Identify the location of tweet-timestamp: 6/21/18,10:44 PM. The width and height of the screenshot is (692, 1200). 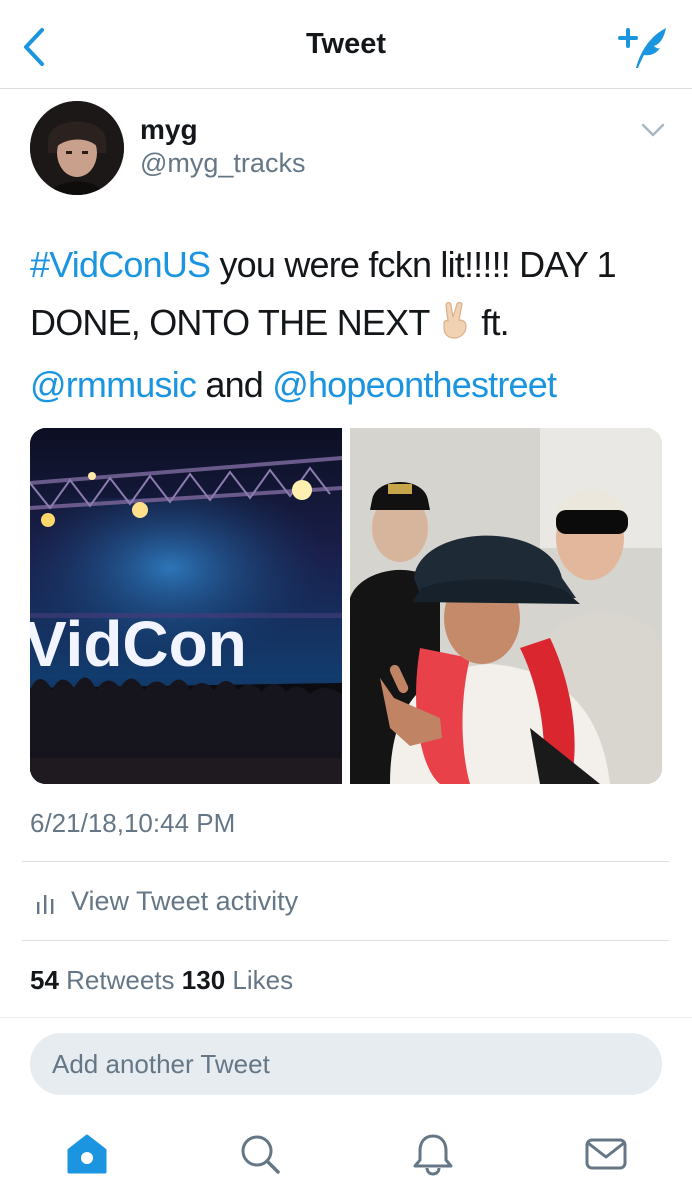
(133, 823).